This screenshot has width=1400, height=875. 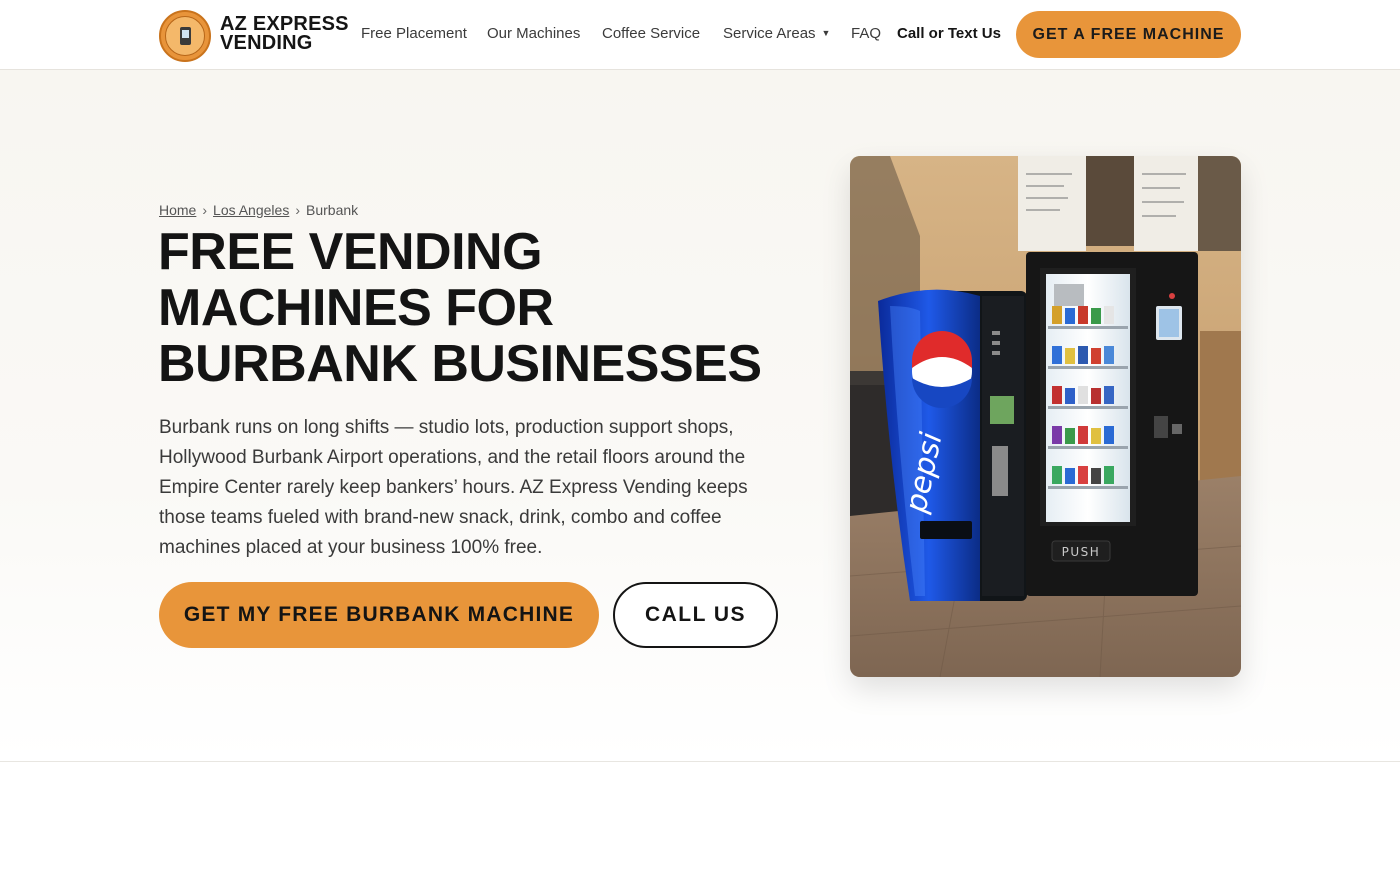 I want to click on vending-machine-icon, so click(x=185, y=36).